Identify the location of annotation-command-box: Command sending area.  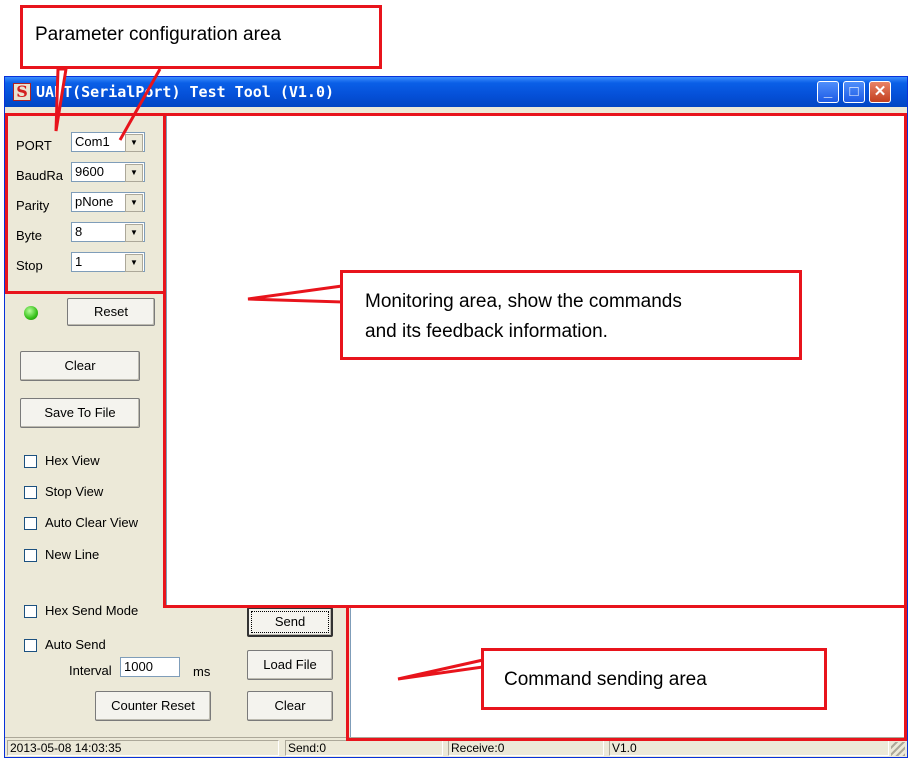
(654, 679).